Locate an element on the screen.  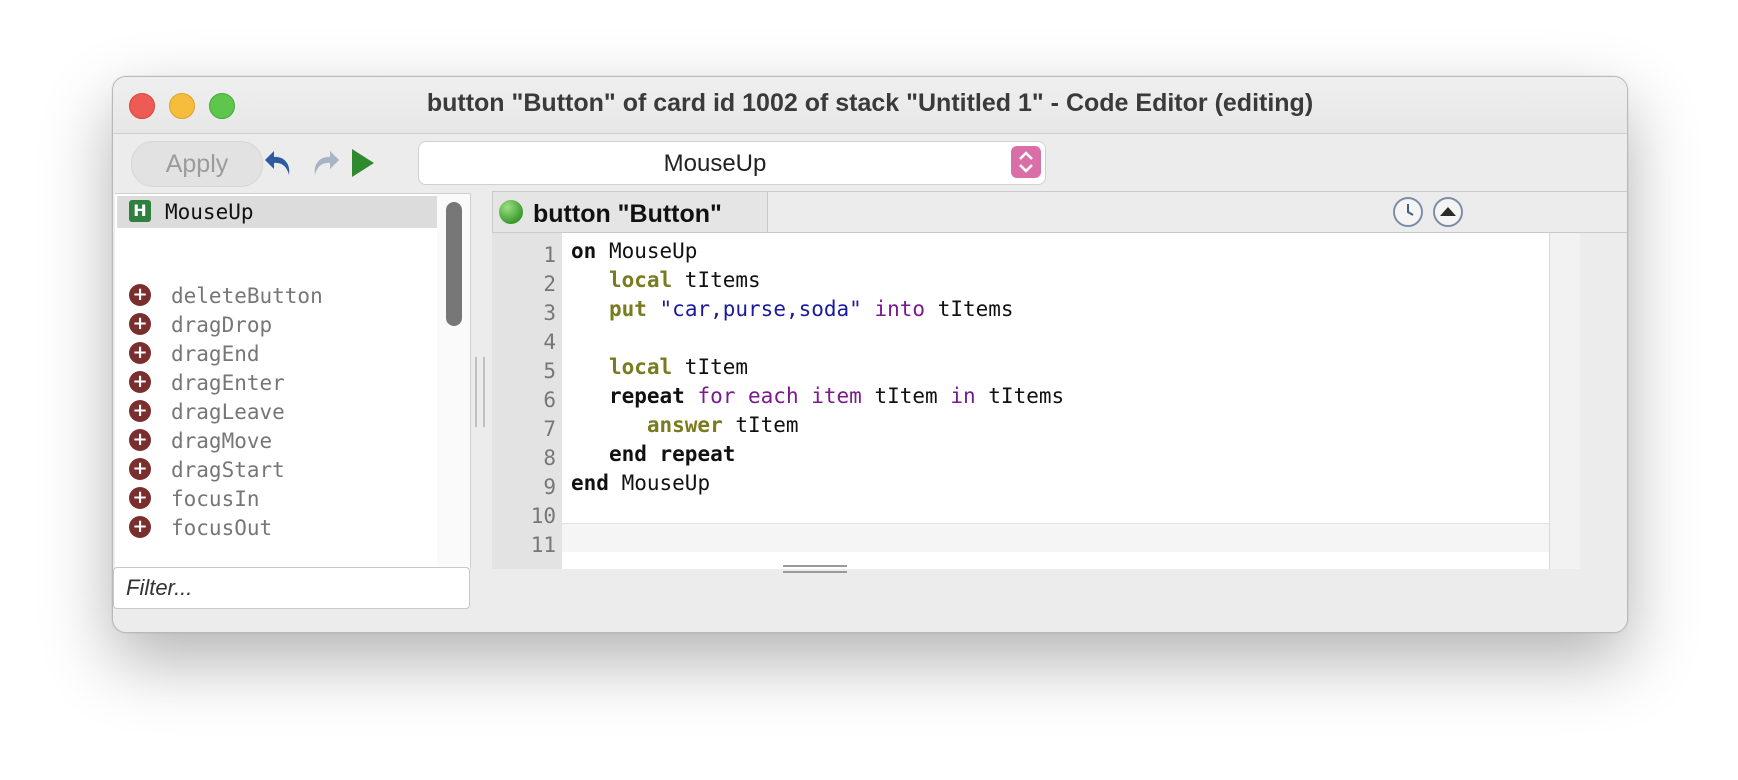
handler-select: MouseUp is located at coordinates (732, 163).